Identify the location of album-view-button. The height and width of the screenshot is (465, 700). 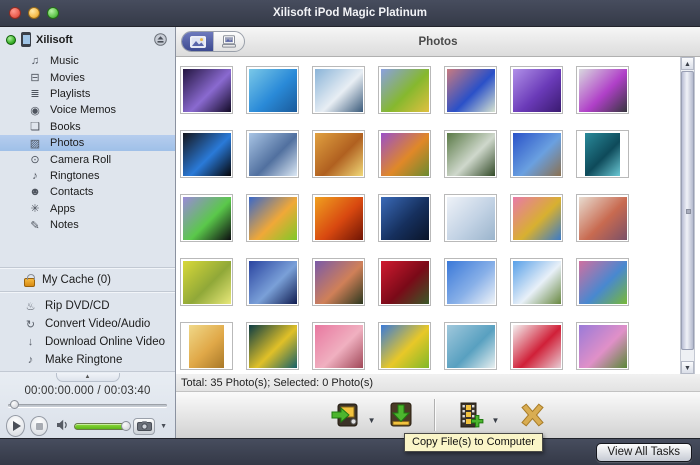
(228, 41).